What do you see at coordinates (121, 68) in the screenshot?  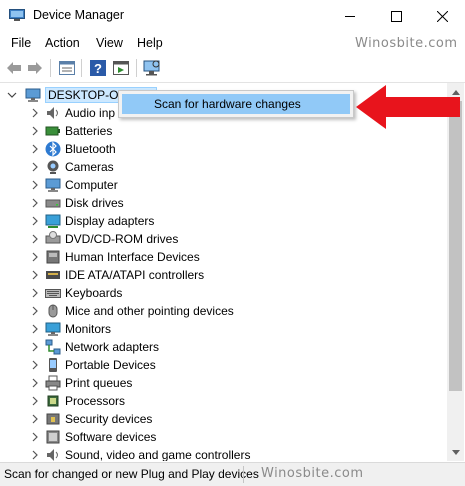 I see `update-driver-button` at bounding box center [121, 68].